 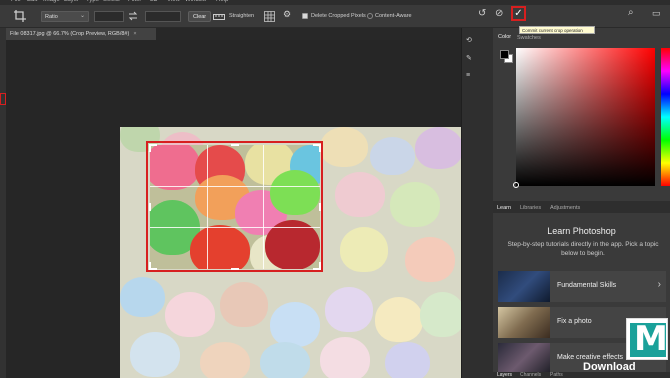 What do you see at coordinates (581, 231) in the screenshot?
I see `learn-title: Learn Photoshop` at bounding box center [581, 231].